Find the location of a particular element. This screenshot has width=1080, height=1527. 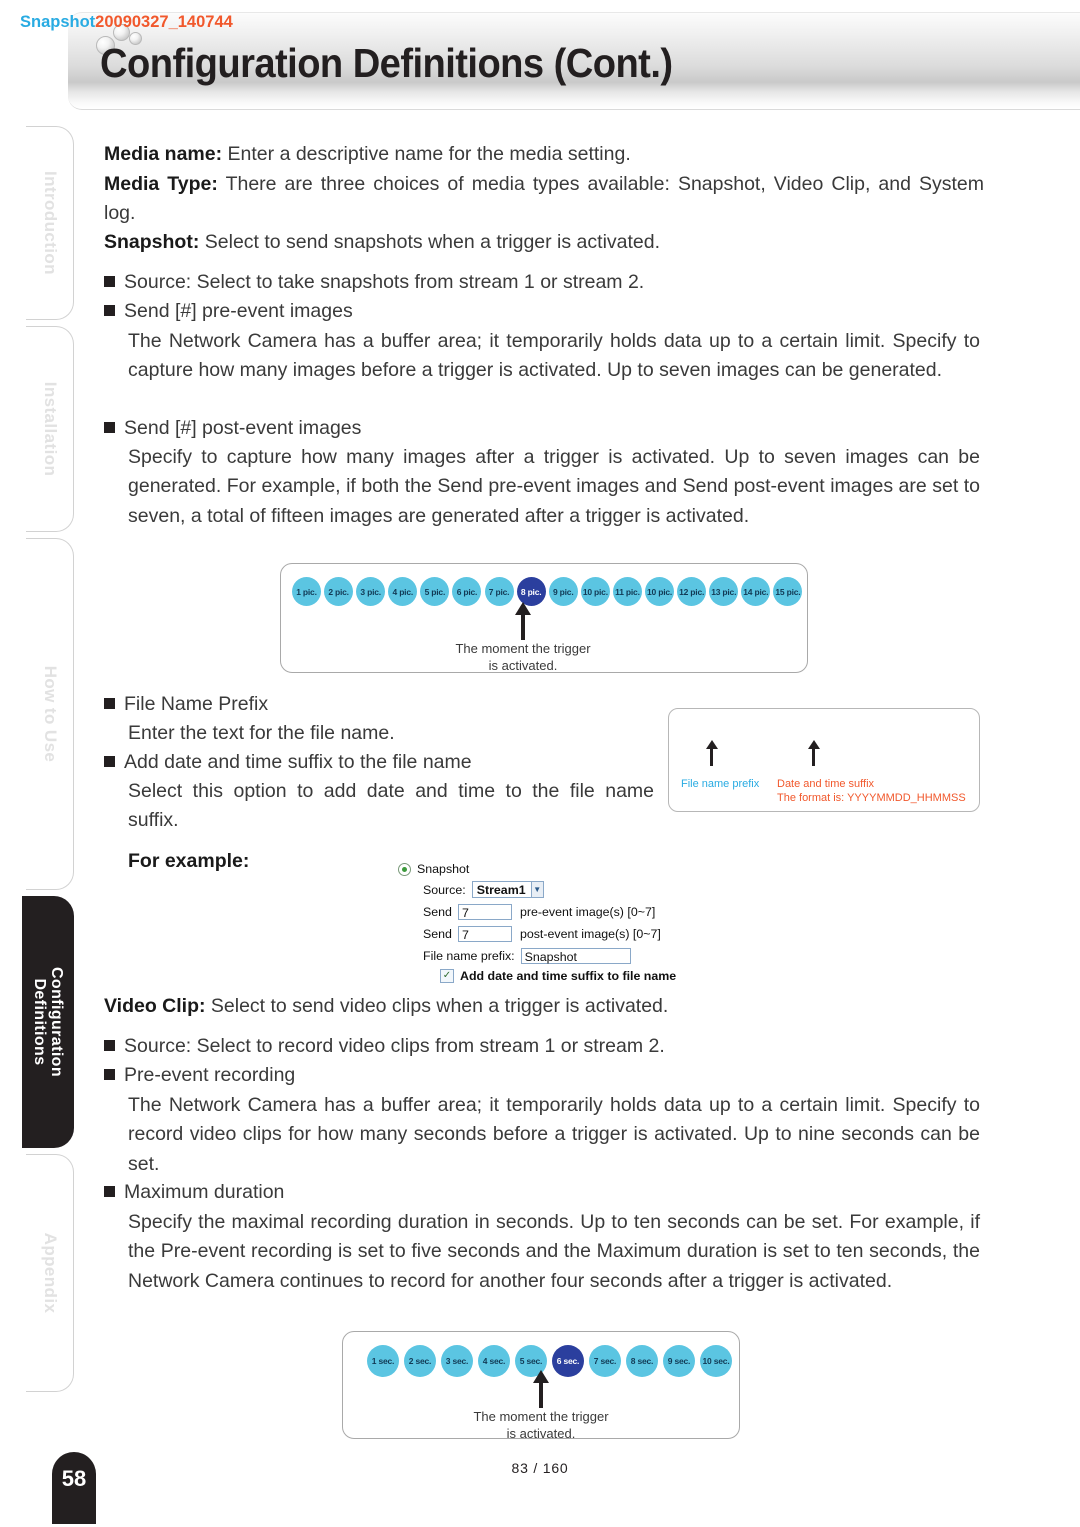

bubble-item: 3 pic. is located at coordinates (371, 591).